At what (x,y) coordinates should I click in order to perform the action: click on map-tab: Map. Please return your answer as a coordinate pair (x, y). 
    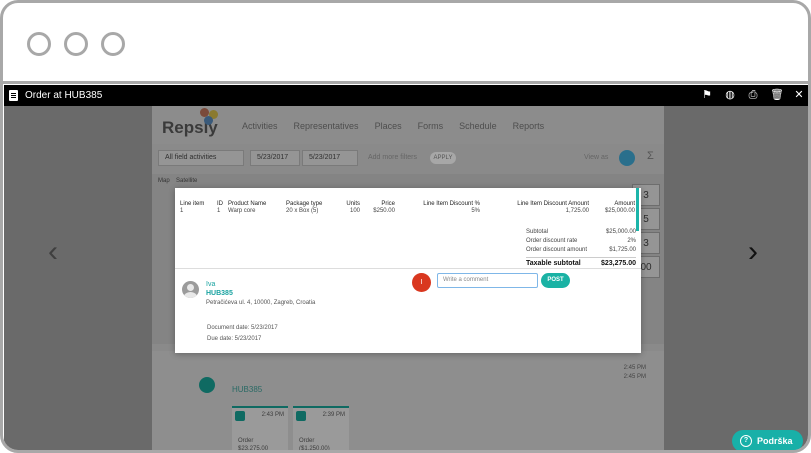
    Looking at the image, I should click on (164, 181).